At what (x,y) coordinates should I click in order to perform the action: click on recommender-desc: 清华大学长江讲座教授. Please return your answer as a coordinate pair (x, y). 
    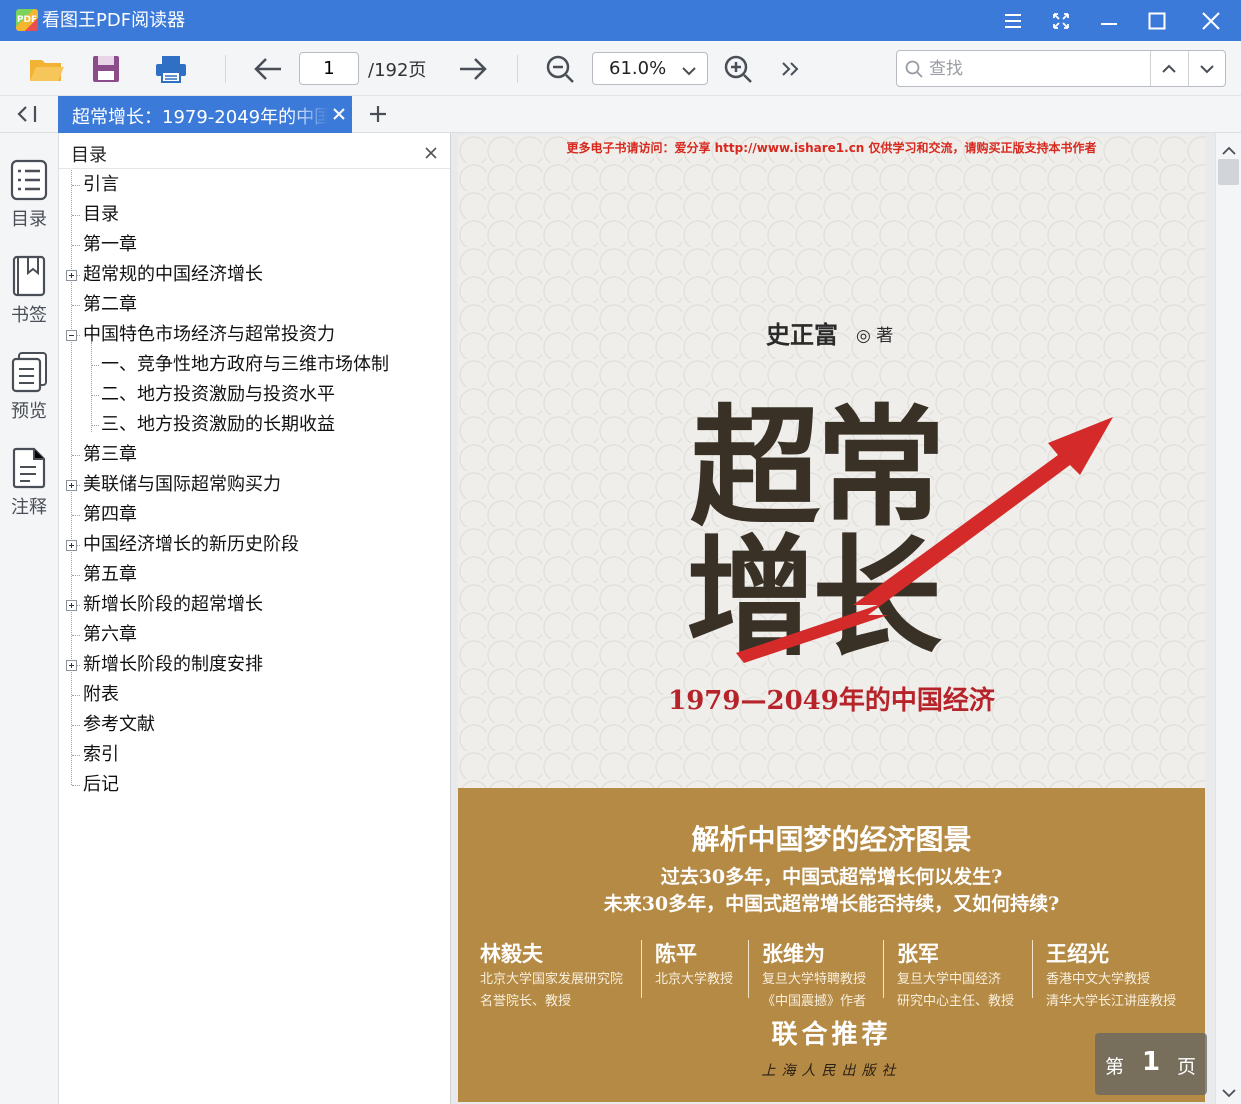
    Looking at the image, I should click on (1111, 1001).